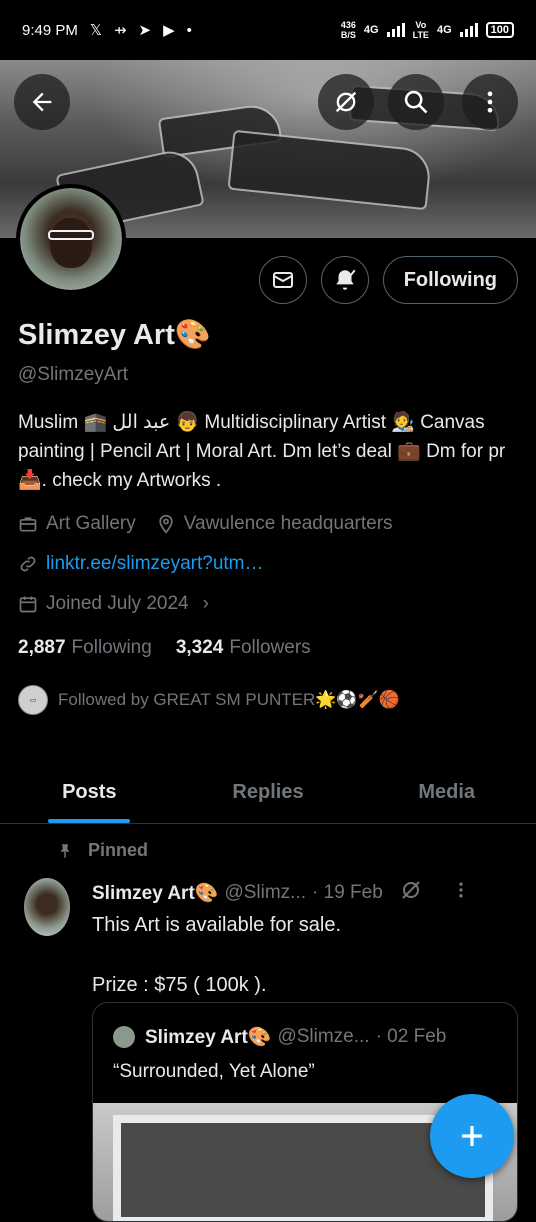  I want to click on tab-media: Media, so click(446, 792).